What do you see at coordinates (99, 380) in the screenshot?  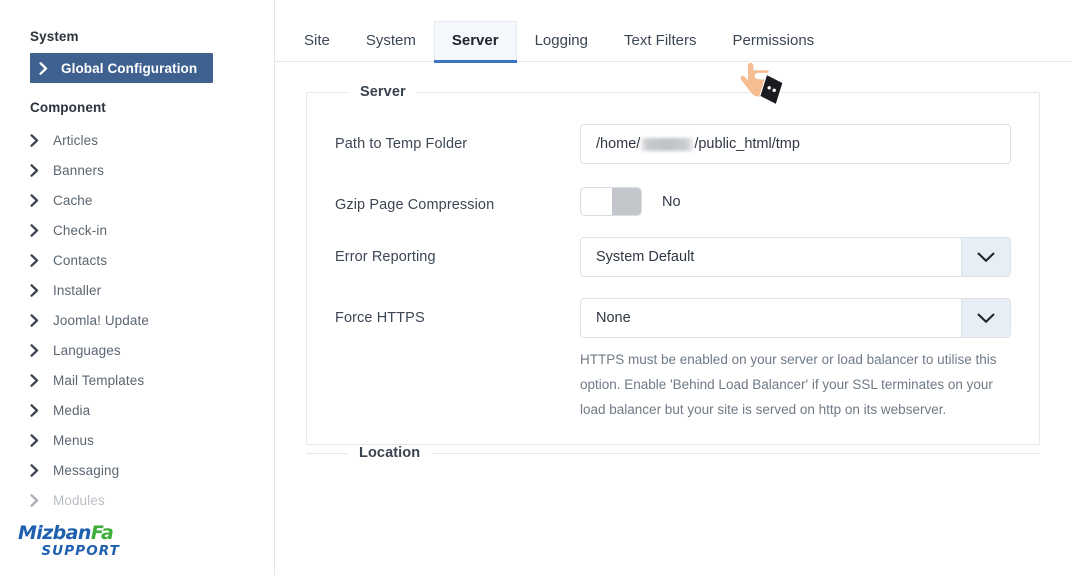 I see `sidebar-item-label: Mail Templates` at bounding box center [99, 380].